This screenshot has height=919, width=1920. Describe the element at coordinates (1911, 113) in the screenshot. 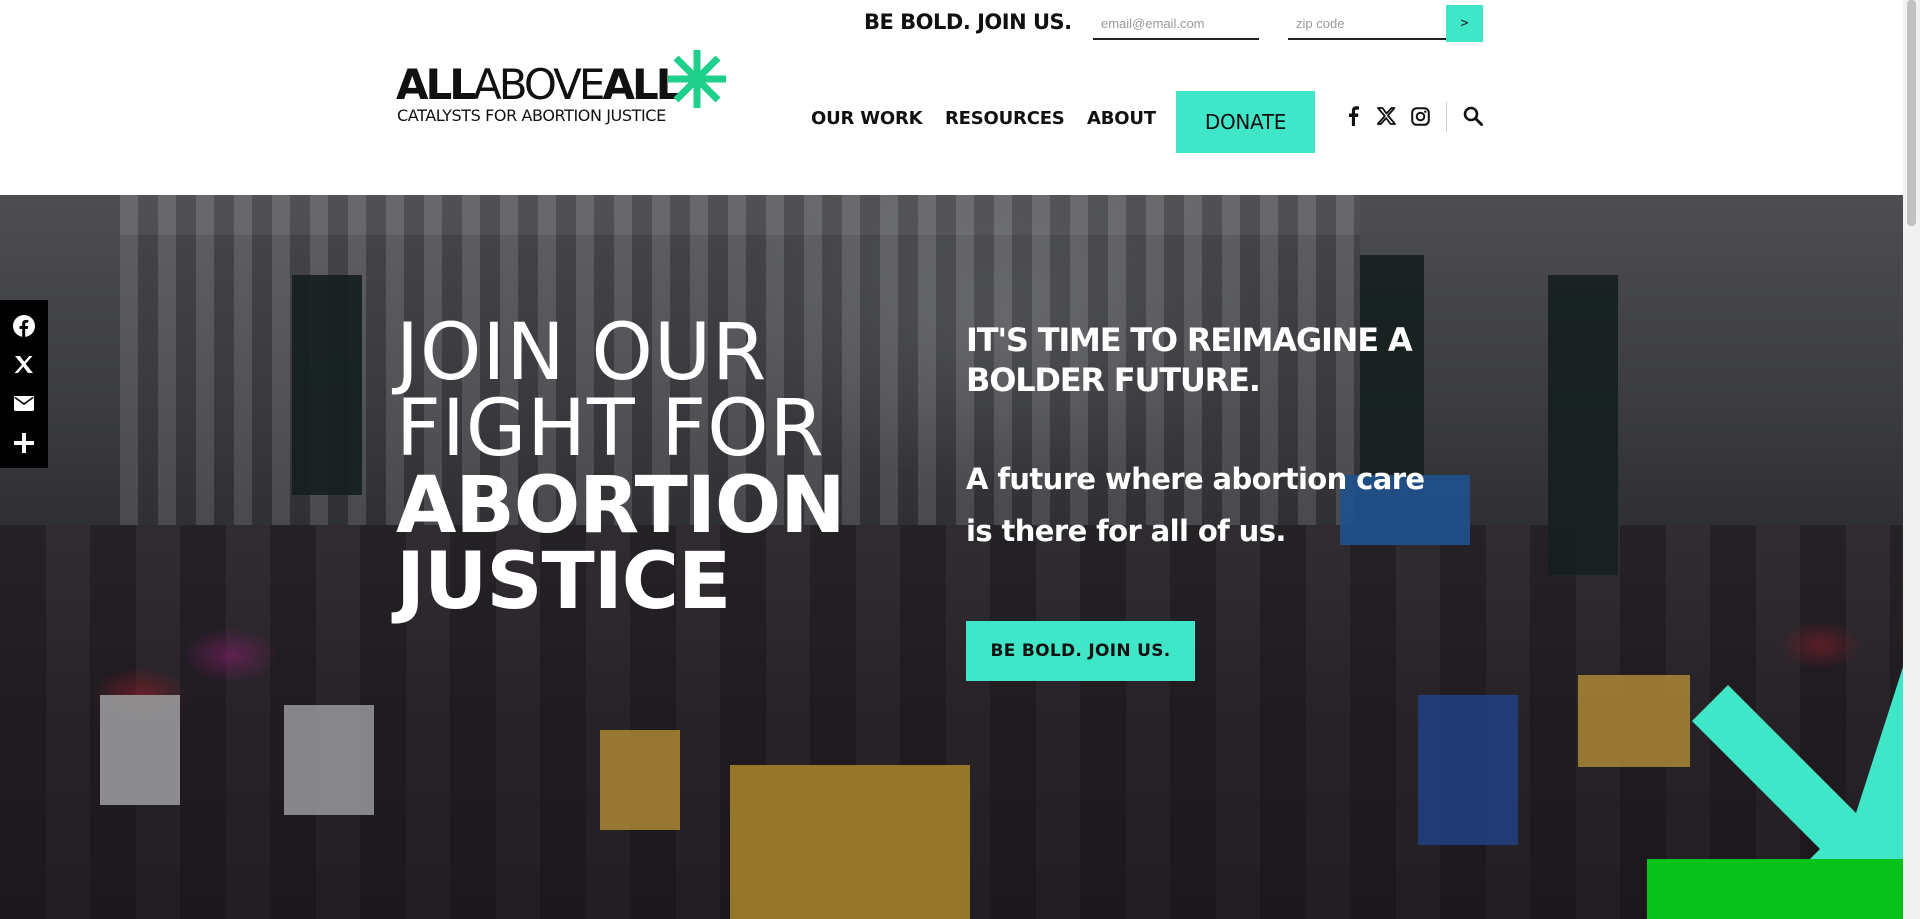

I see `scrollbar-thumb` at that location.